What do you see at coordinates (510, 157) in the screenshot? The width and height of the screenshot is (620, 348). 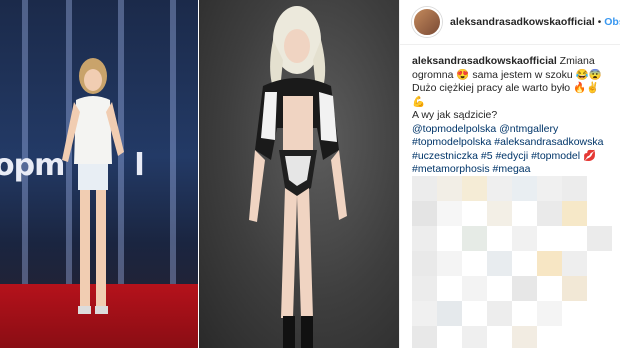 I see `hashtag-link: #uczestniczka #5 #edycji #topmodel 💋` at bounding box center [510, 157].